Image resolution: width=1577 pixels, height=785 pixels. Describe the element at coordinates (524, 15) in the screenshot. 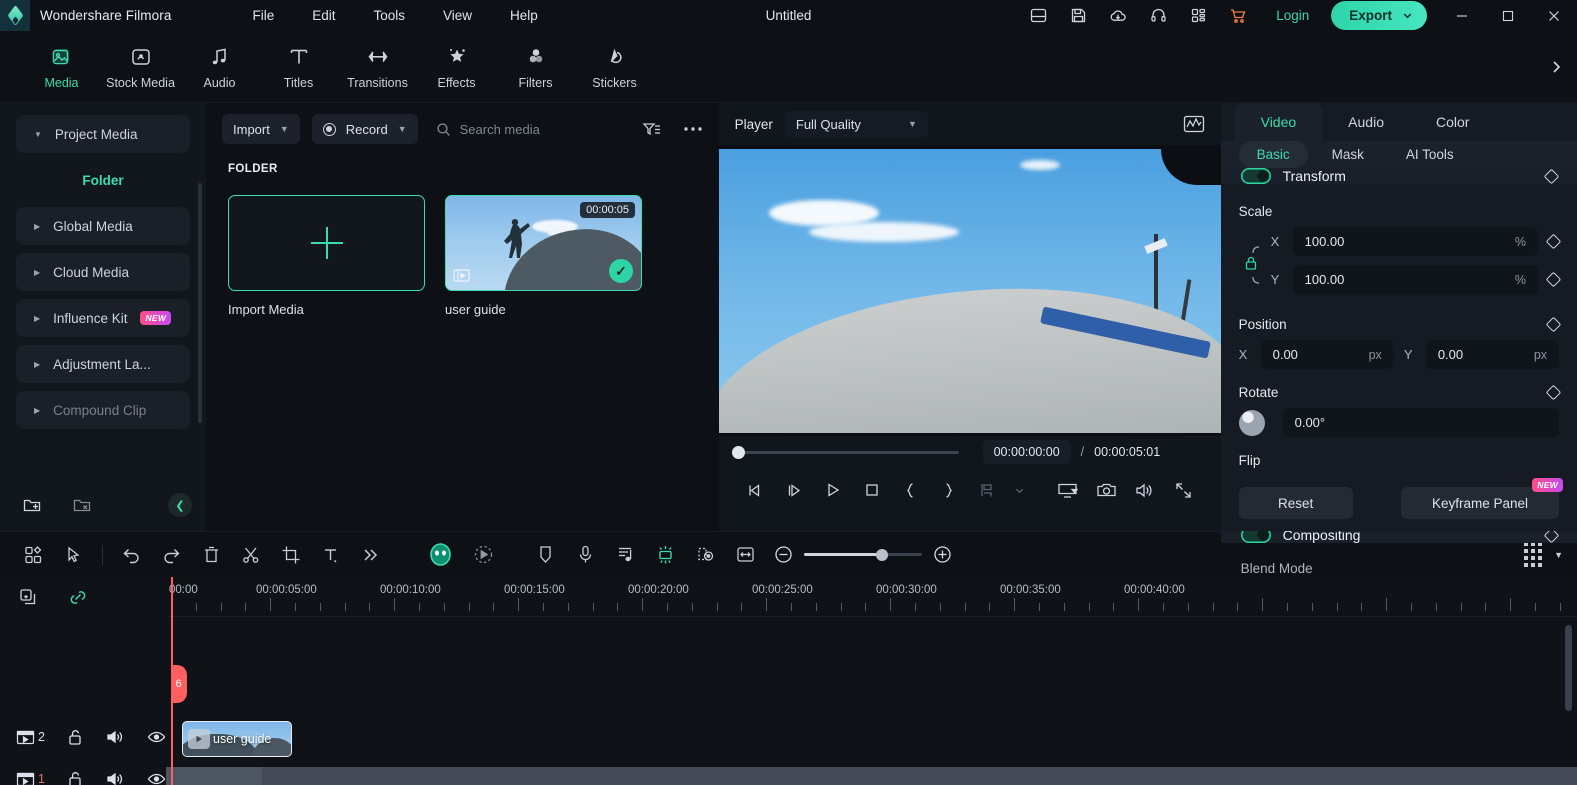

I see `menu-help: Help` at that location.